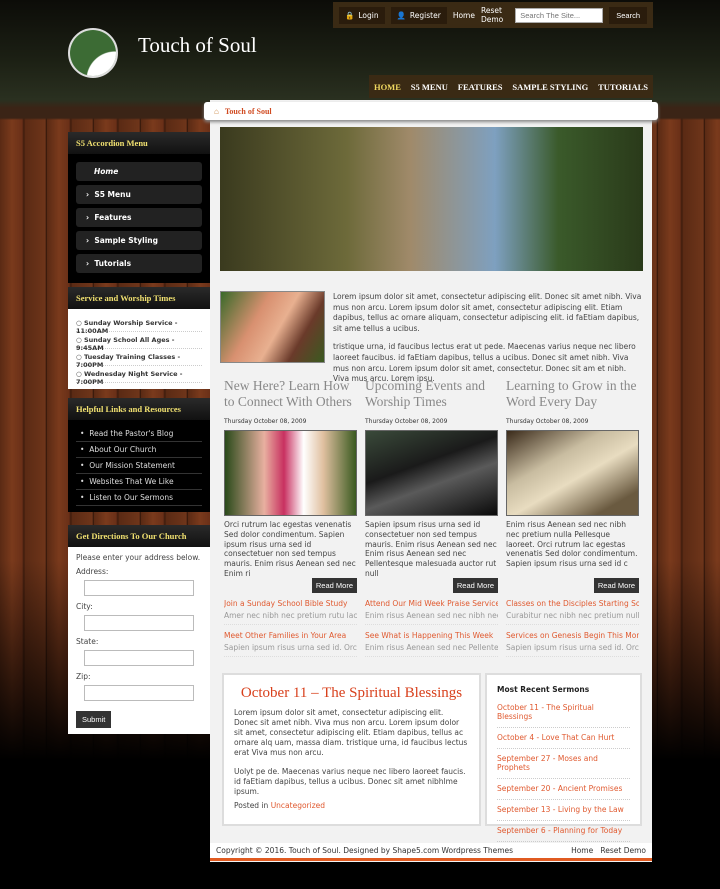 The width and height of the screenshot is (720, 889). I want to click on sidebar-link: • Websites That We Like, so click(139, 482).